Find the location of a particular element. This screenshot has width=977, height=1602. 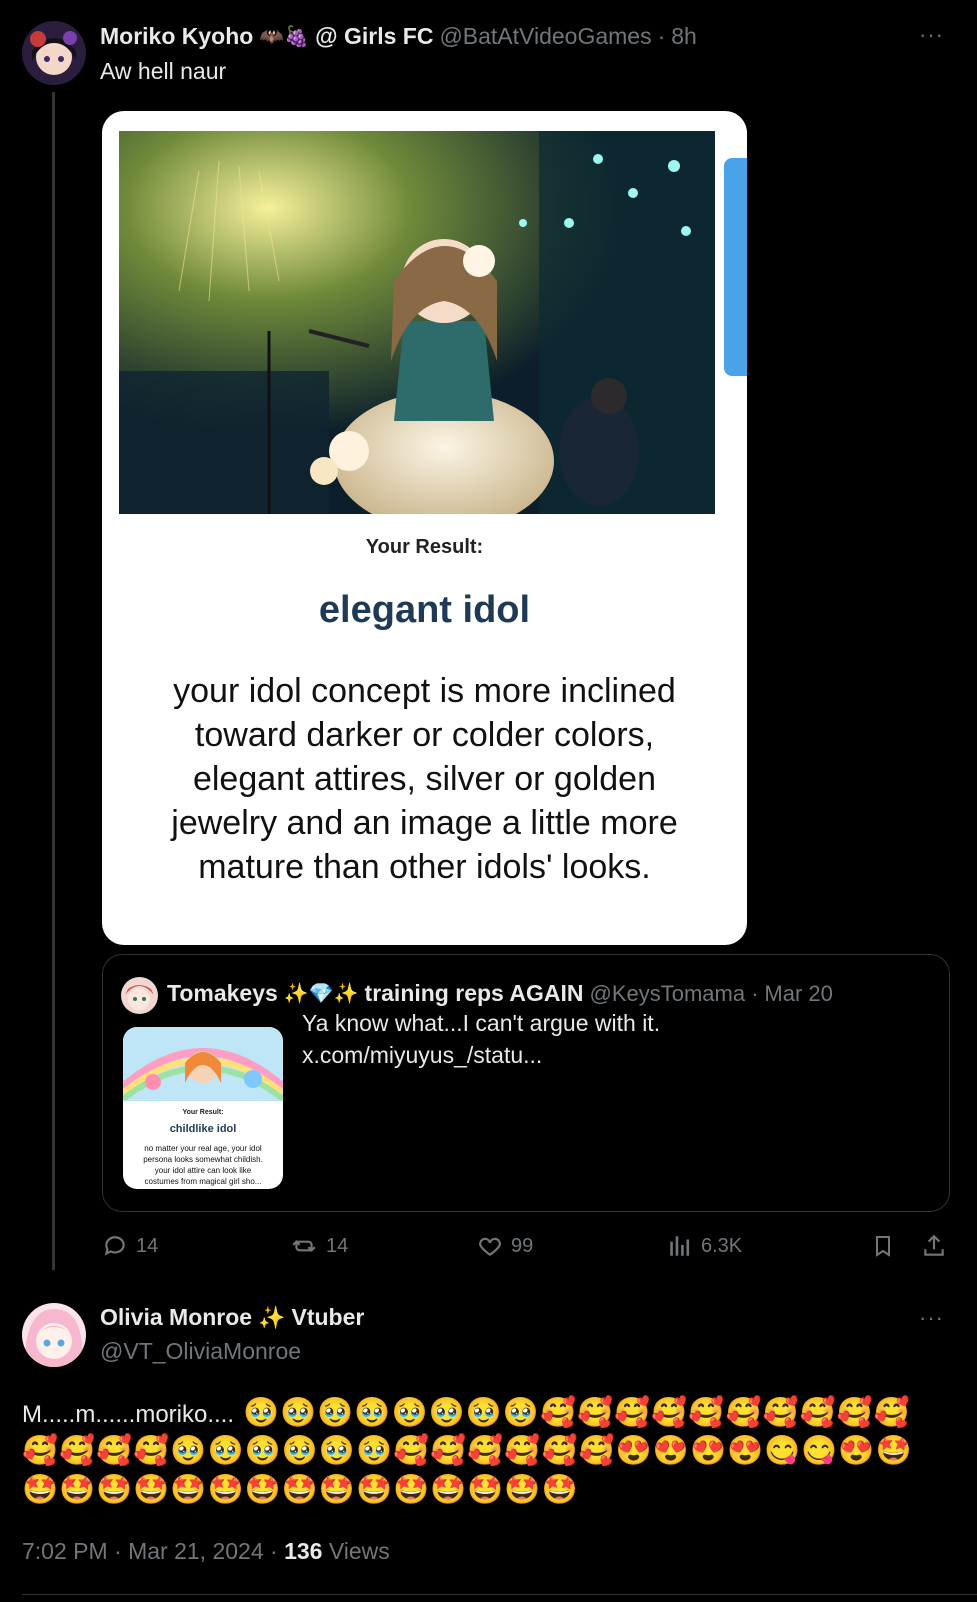

share-icon is located at coordinates (934, 1245).